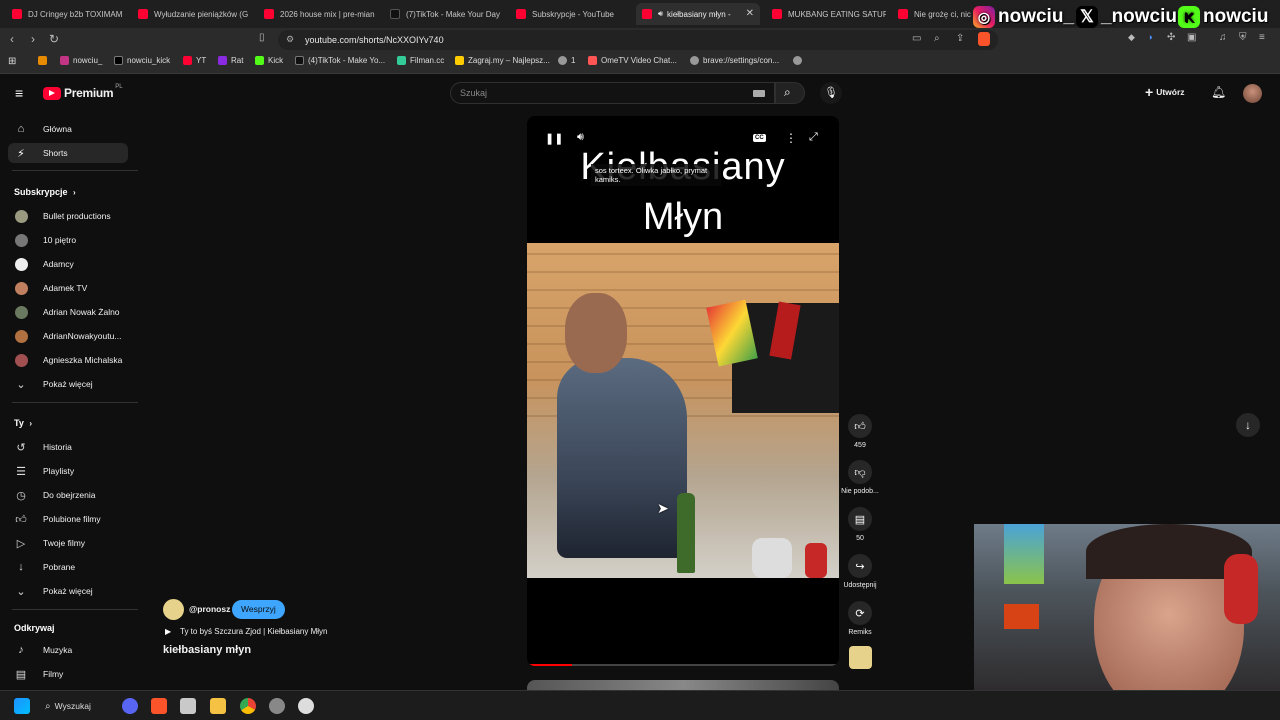 The height and width of the screenshot is (720, 1280). What do you see at coordinates (759, 138) in the screenshot?
I see `captions-icon: CC` at bounding box center [759, 138].